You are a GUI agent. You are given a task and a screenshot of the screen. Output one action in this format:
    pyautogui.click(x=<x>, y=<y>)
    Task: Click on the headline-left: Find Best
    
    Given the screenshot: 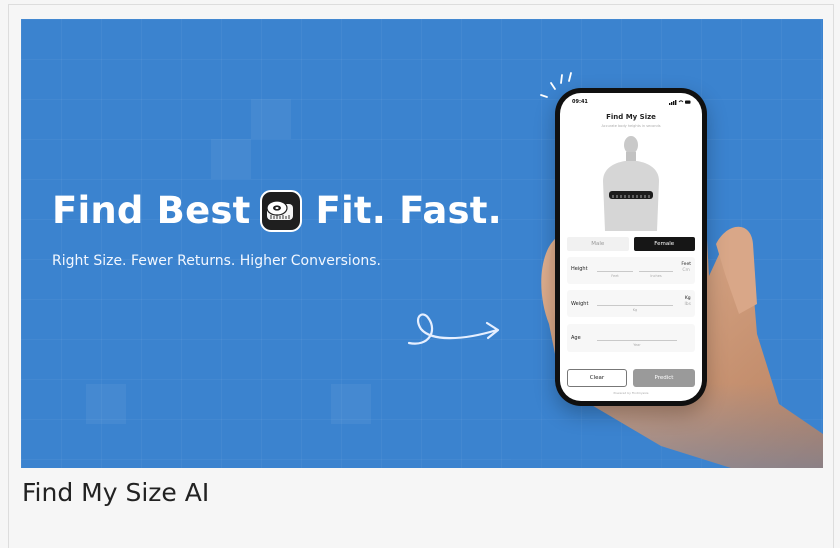 What is the action you would take?
    pyautogui.click(x=151, y=210)
    